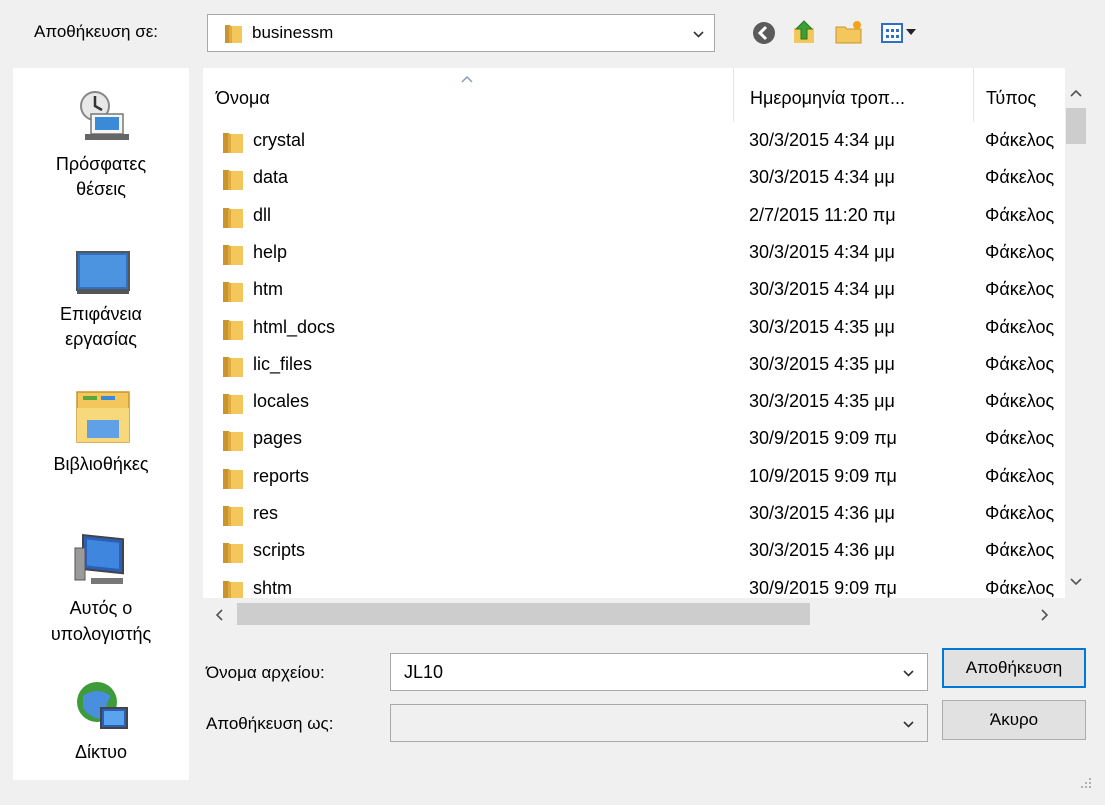 Image resolution: width=1105 pixels, height=805 pixels. What do you see at coordinates (634, 216) in the screenshot?
I see `file-row: dll 2/7/2015 11:20 πμ Φάκελος` at bounding box center [634, 216].